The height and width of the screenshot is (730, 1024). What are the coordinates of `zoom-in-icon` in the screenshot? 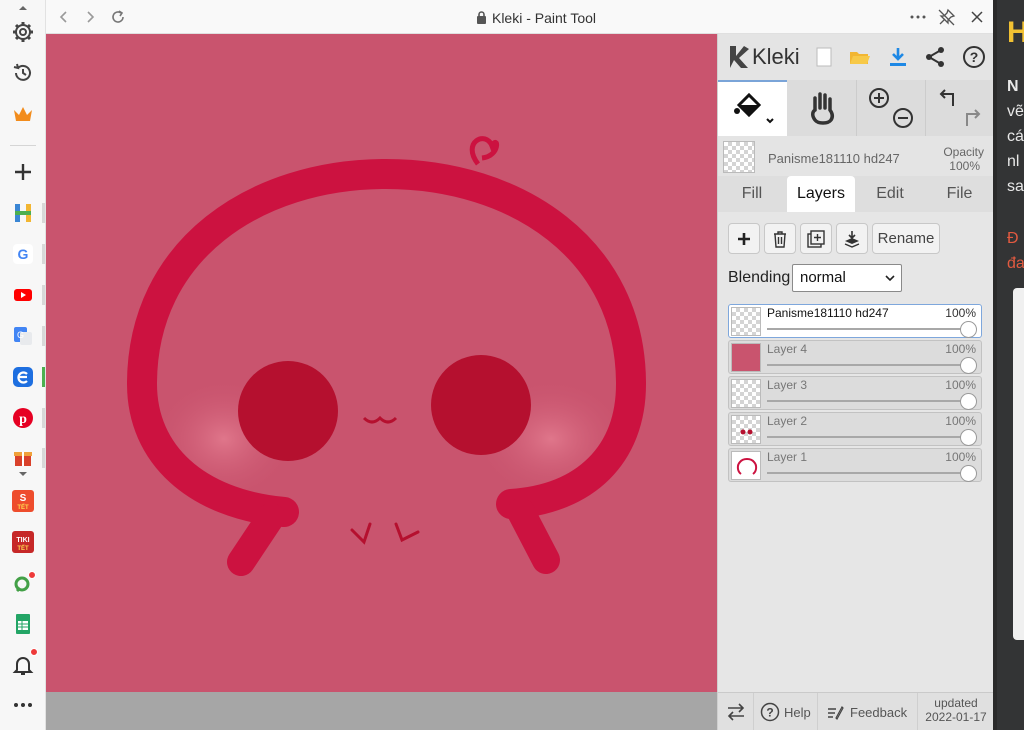 It's located at (879, 98).